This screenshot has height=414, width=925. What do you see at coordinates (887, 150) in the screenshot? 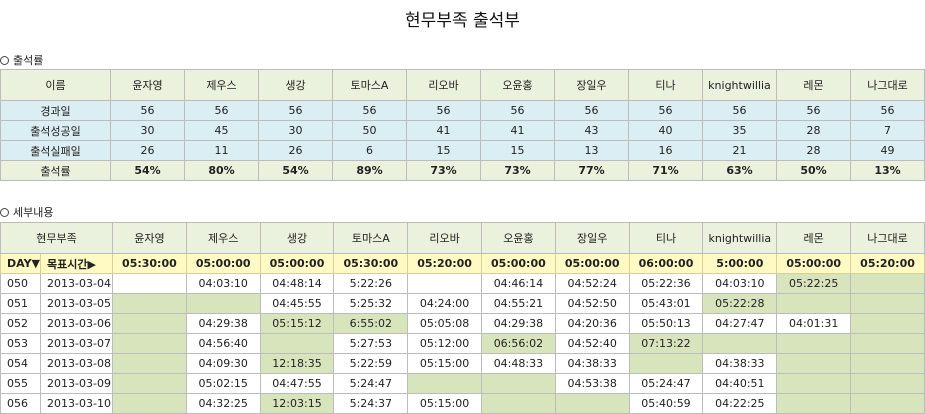
I see `summary-cell: 49` at bounding box center [887, 150].